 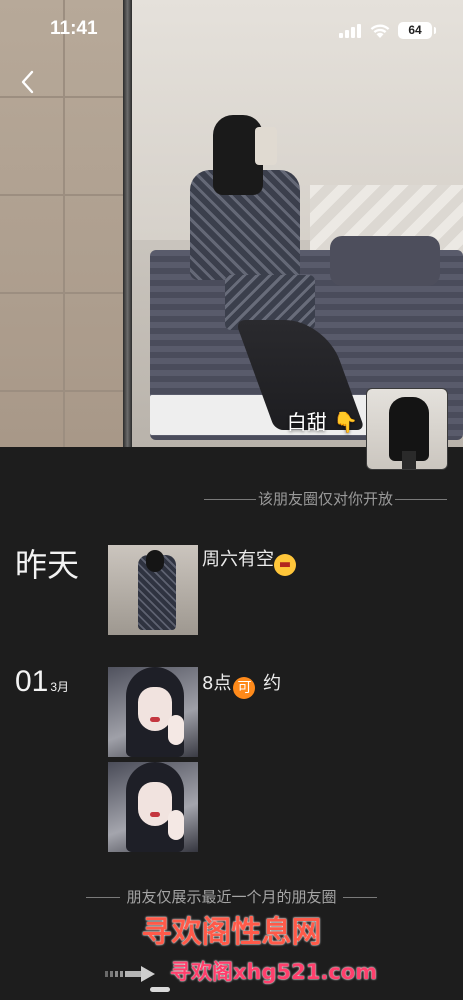 What do you see at coordinates (217, 683) in the screenshot?
I see `post-text-before: 8点` at bounding box center [217, 683].